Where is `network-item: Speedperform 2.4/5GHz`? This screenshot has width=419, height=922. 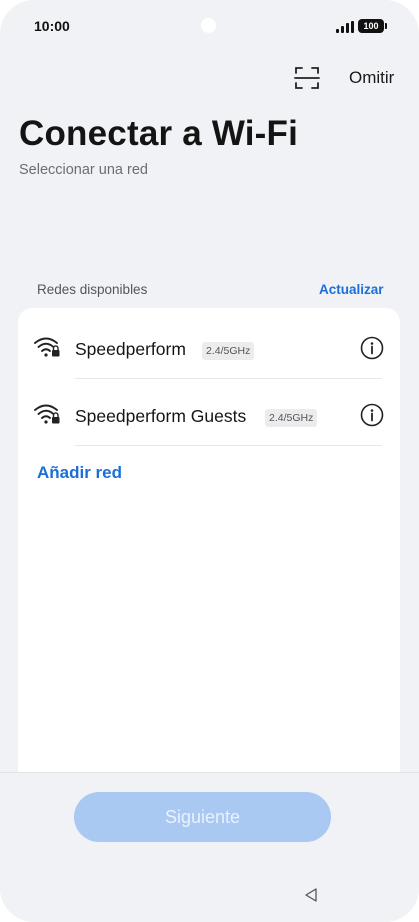 network-item: Speedperform 2.4/5GHz is located at coordinates (209, 345).